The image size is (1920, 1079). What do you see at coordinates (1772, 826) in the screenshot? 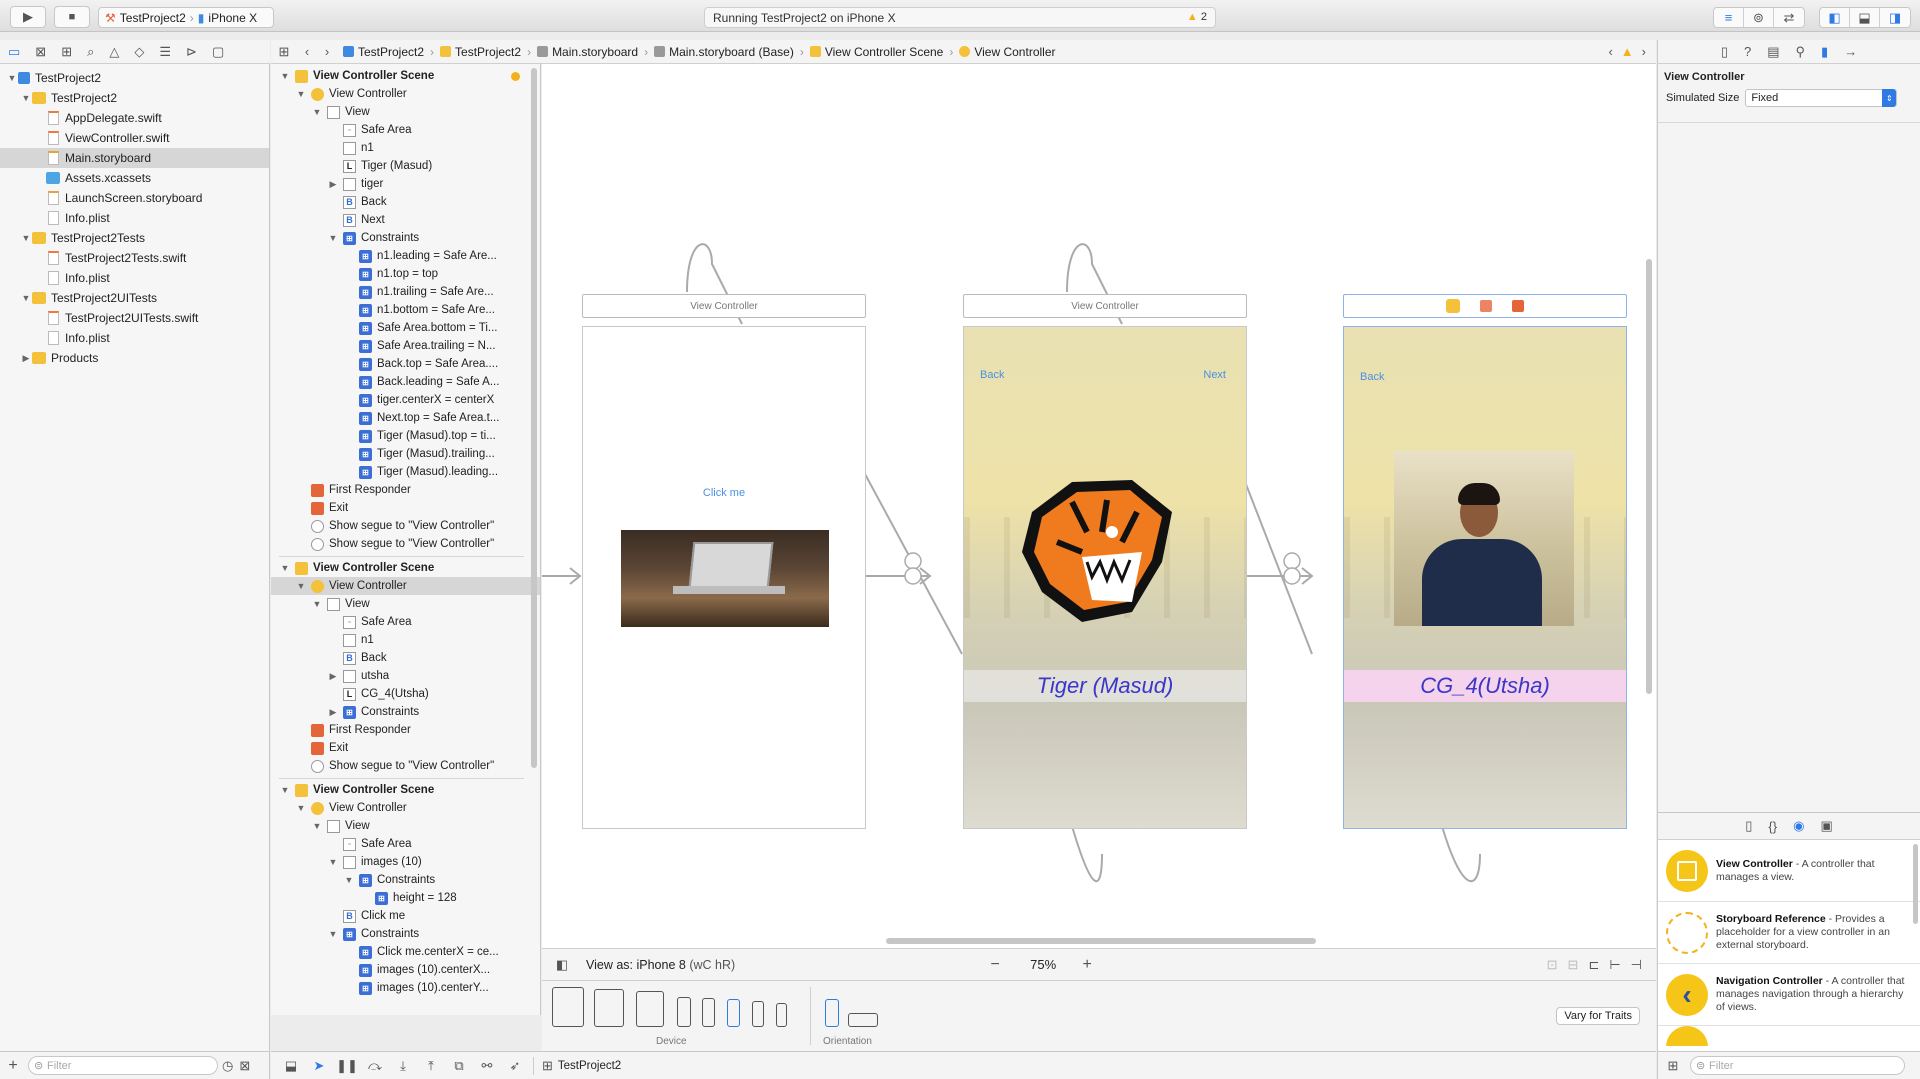
I see `code-snippet-icon: {}` at bounding box center [1772, 826].